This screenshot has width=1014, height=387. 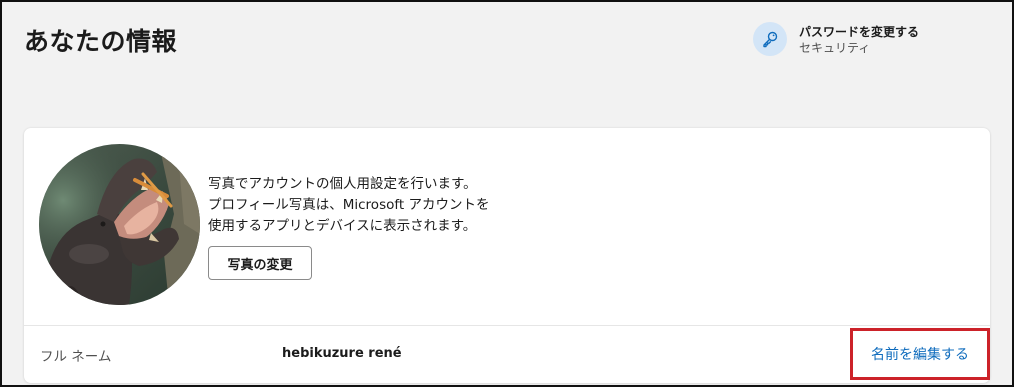 I want to click on photo-description-line: 写真でアカウントの個人用設定を行います。, so click(x=342, y=184).